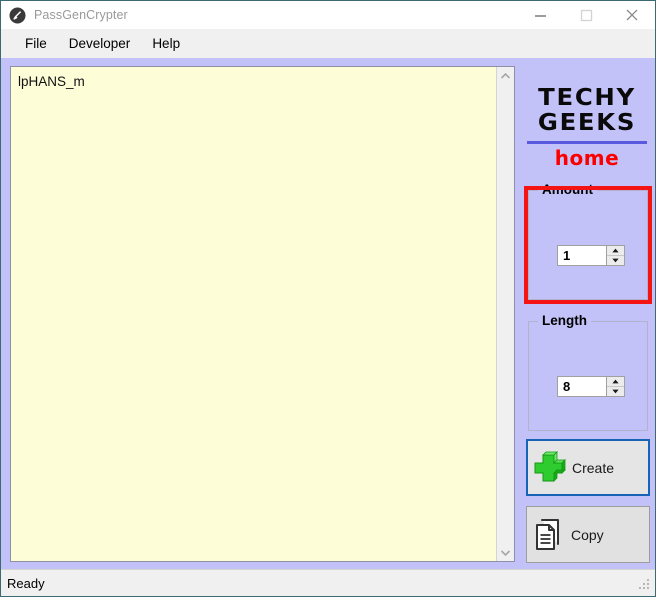 This screenshot has height=597, width=656. I want to click on menu-bar: File Developer Help, so click(328, 43).